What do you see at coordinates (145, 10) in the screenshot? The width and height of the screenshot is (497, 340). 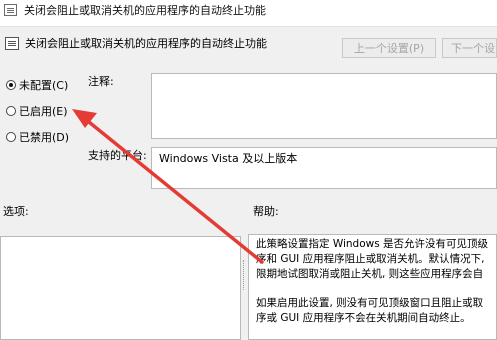 I see `window-title: 关闭会阻止或取消关机的应用程序的自动终止功能` at bounding box center [145, 10].